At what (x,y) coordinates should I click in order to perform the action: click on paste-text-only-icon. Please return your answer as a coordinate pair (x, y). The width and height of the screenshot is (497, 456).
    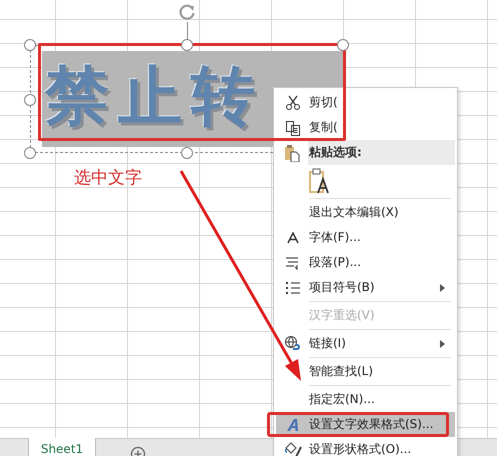
    Looking at the image, I should click on (320, 181).